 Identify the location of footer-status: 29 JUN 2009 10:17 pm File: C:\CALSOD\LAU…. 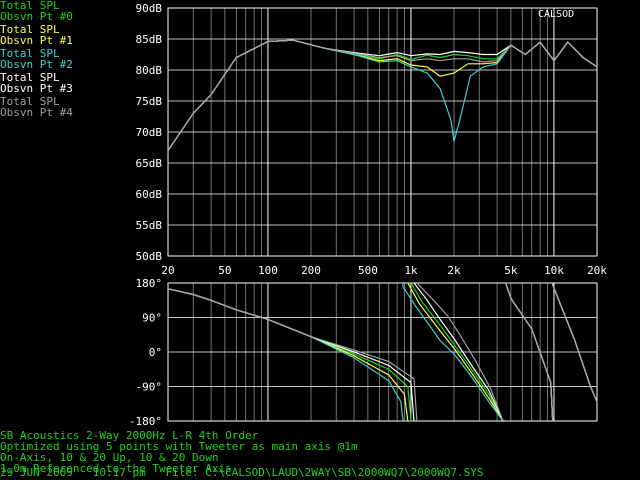
(242, 472).